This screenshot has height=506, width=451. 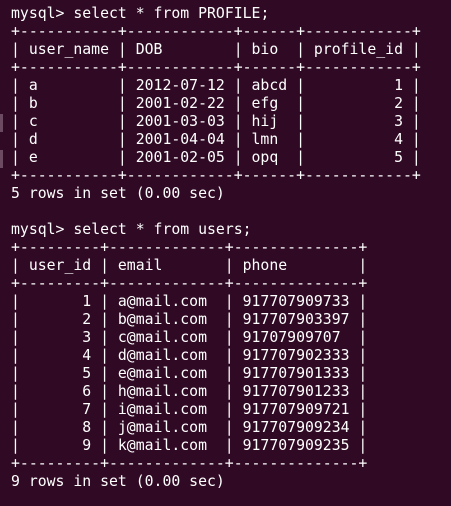 I want to click on command-line: mysql> select * from PROFILE;, so click(x=231, y=14).